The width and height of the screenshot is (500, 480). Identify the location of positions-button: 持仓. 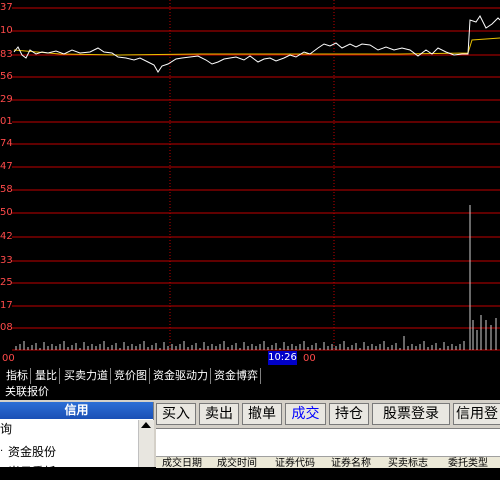
(349, 414).